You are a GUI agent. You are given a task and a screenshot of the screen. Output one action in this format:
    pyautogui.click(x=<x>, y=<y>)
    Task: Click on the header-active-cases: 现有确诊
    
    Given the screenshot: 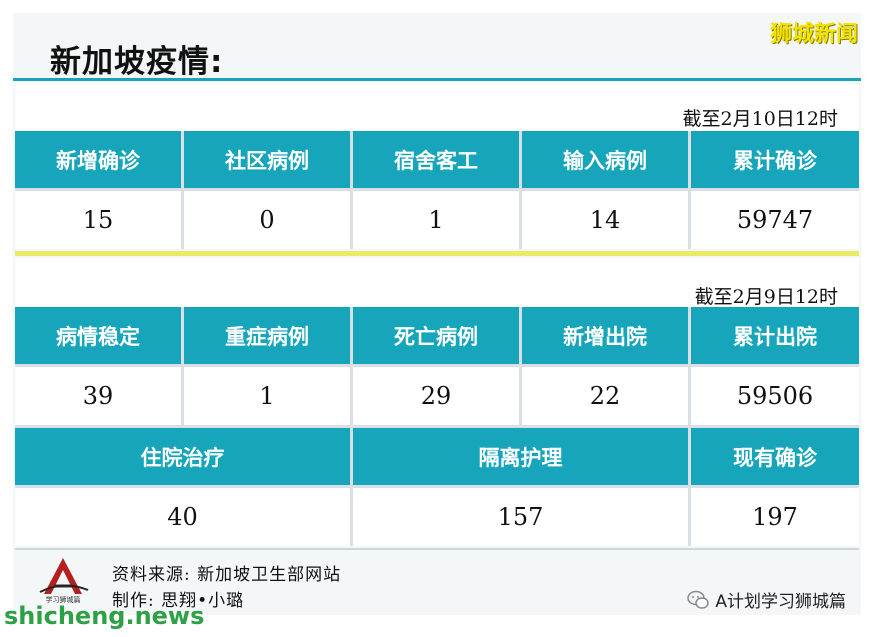 What is the action you would take?
    pyautogui.click(x=775, y=456)
    